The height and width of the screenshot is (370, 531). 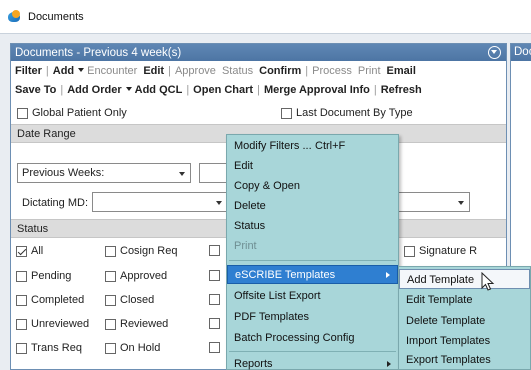 What do you see at coordinates (15, 16) in the screenshot?
I see `documents-app-icon` at bounding box center [15, 16].